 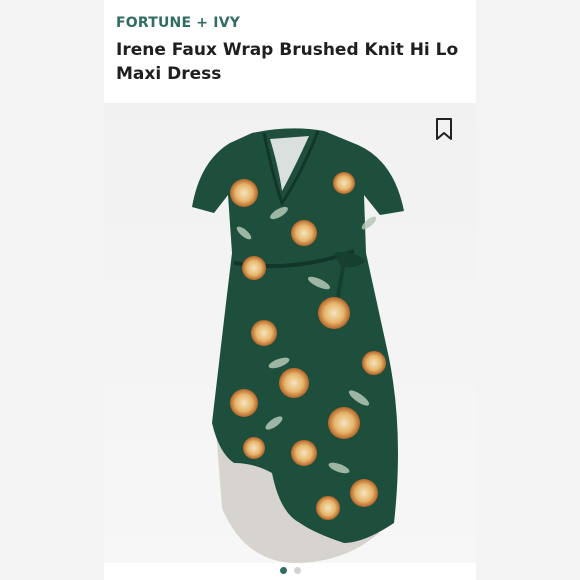 I want to click on carousel-indicator, so click(x=290, y=573).